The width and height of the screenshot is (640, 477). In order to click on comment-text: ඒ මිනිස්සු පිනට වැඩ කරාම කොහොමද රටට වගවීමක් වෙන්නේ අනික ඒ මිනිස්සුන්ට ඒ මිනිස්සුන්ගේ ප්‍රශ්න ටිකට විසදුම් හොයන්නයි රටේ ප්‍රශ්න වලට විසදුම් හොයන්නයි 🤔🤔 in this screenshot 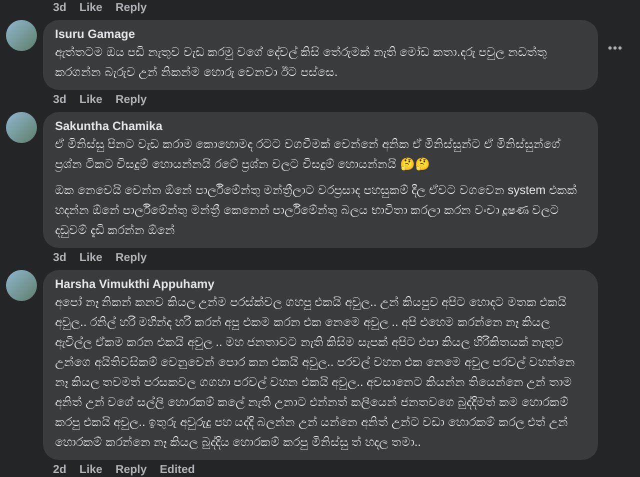, I will do `click(308, 155)`.